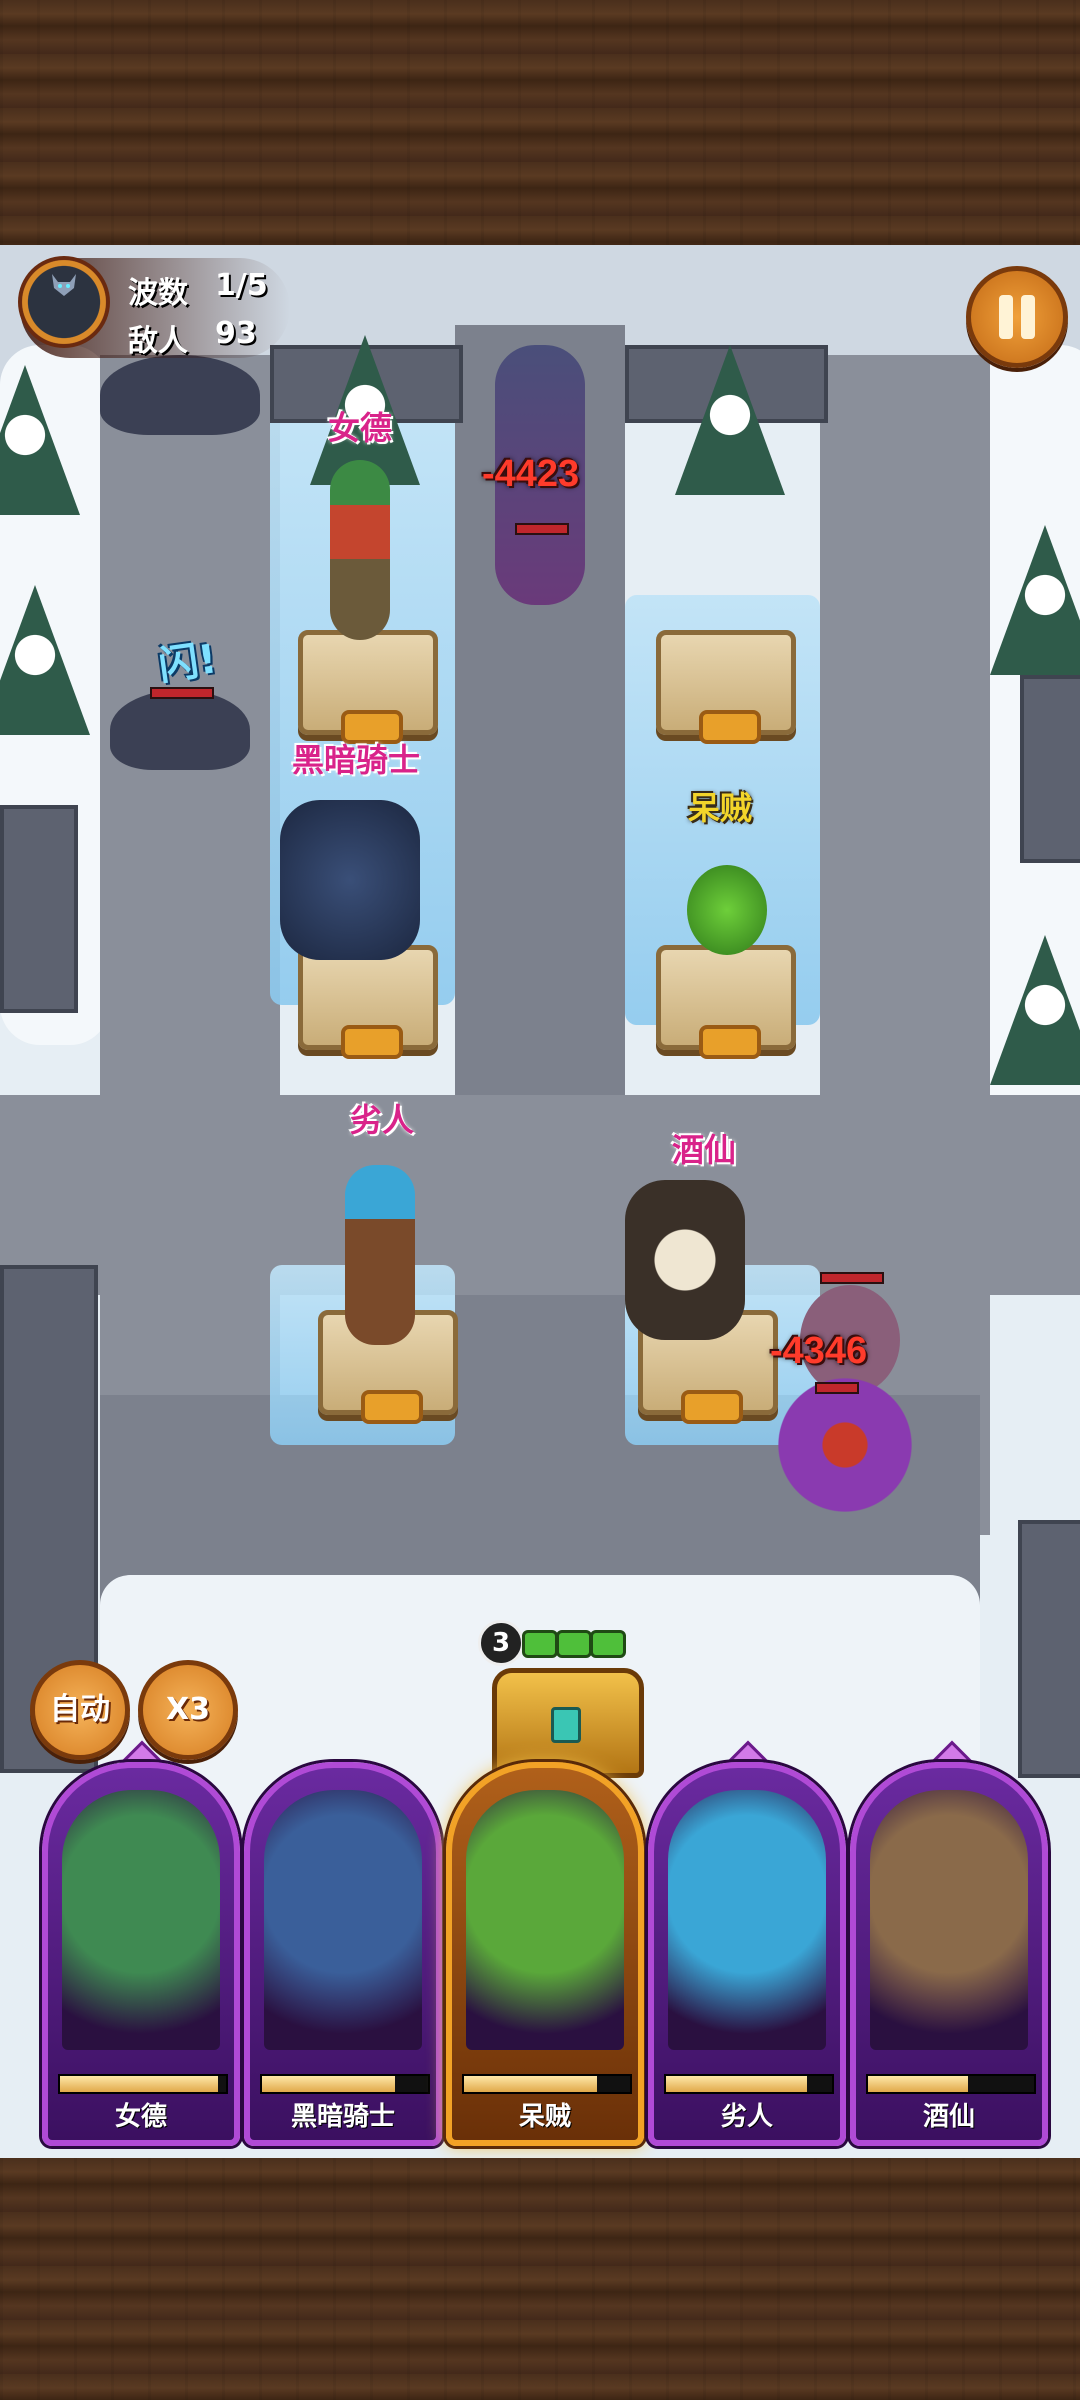 The width and height of the screenshot is (1080, 2400). What do you see at coordinates (380, 1255) in the screenshot?
I see `hero-lieren-unit` at bounding box center [380, 1255].